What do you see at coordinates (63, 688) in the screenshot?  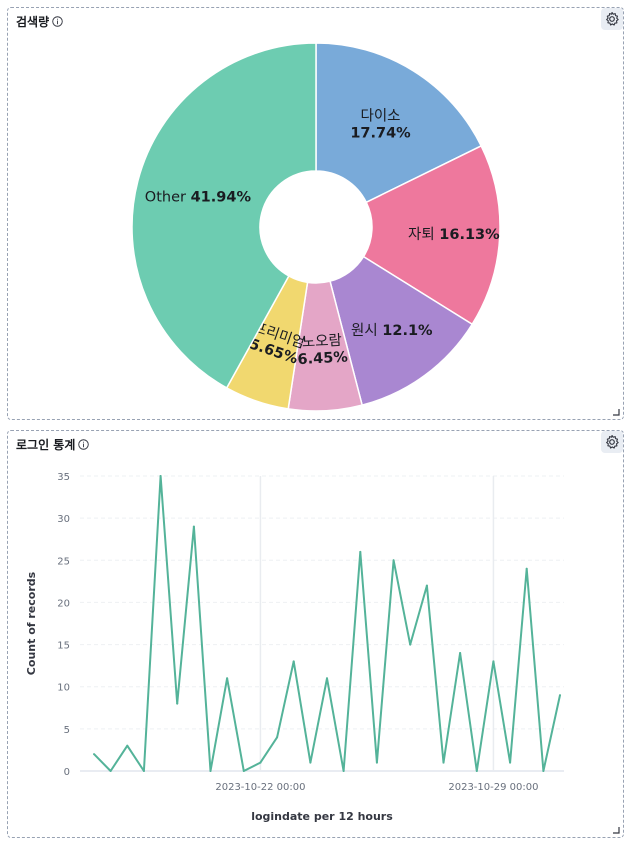 I see `y-tick-label: 10` at bounding box center [63, 688].